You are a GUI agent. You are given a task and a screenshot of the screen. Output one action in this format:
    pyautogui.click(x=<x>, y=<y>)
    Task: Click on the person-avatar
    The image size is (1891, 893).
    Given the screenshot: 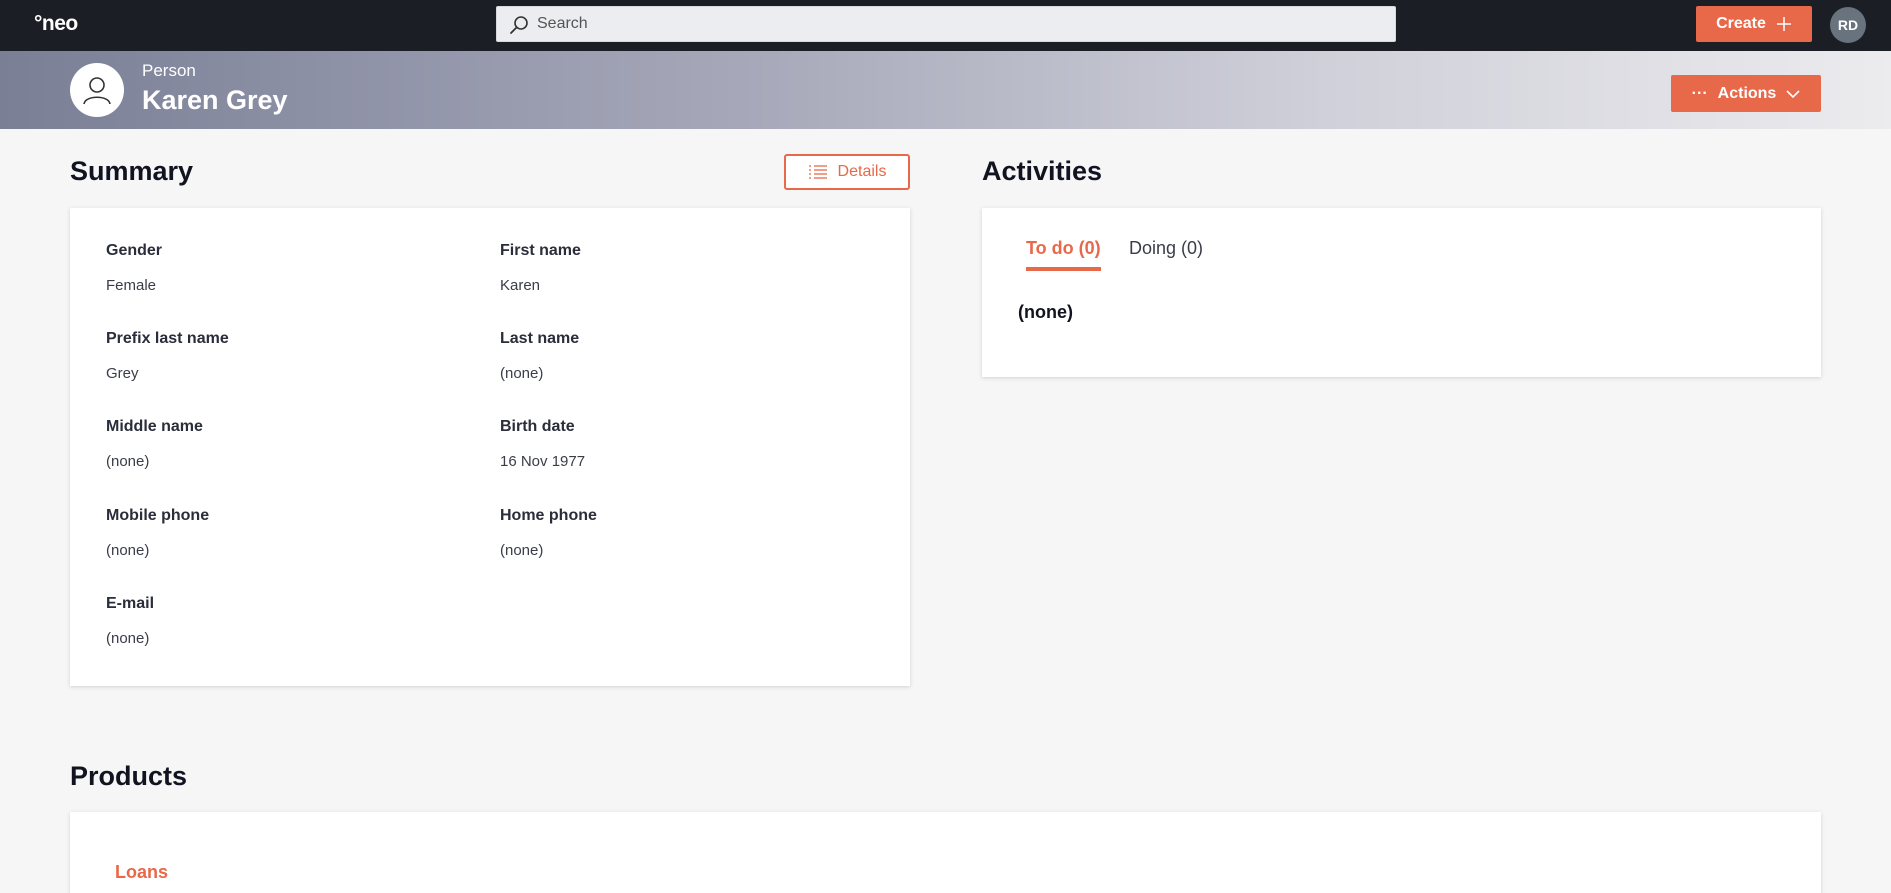 What is the action you would take?
    pyautogui.click(x=97, y=90)
    